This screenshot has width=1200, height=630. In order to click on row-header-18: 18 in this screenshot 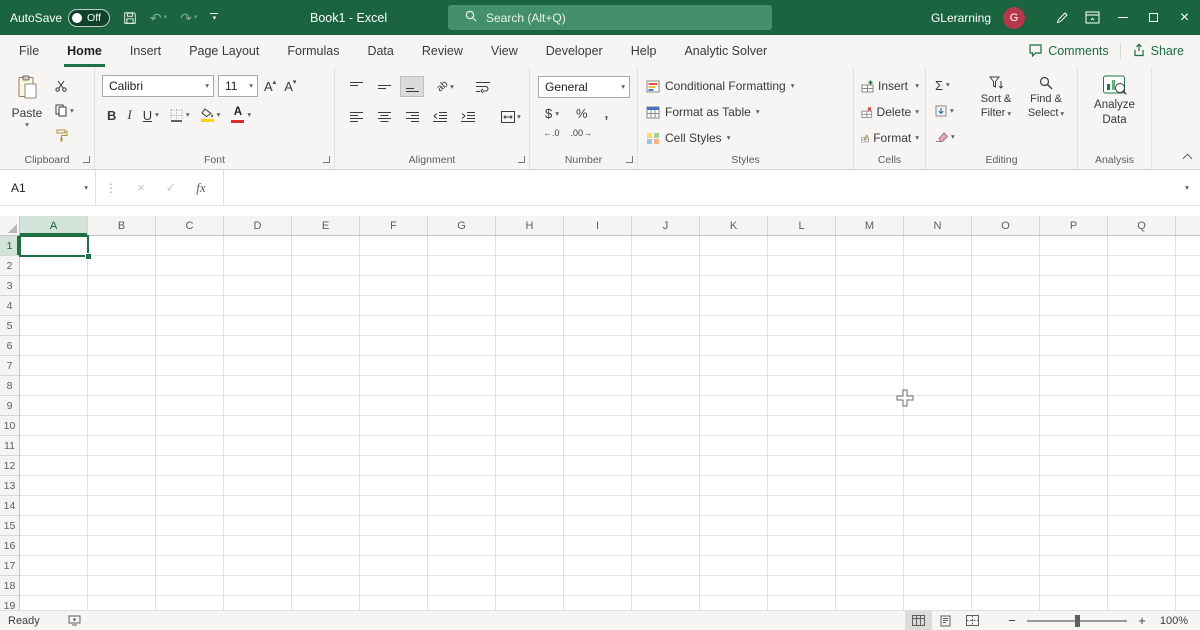, I will do `click(9, 586)`.